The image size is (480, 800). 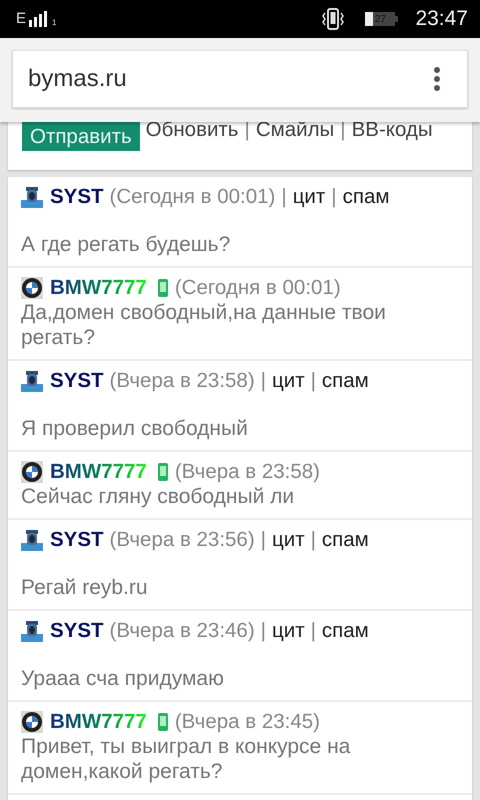 What do you see at coordinates (54, 22) in the screenshot?
I see `sim-number: 1` at bounding box center [54, 22].